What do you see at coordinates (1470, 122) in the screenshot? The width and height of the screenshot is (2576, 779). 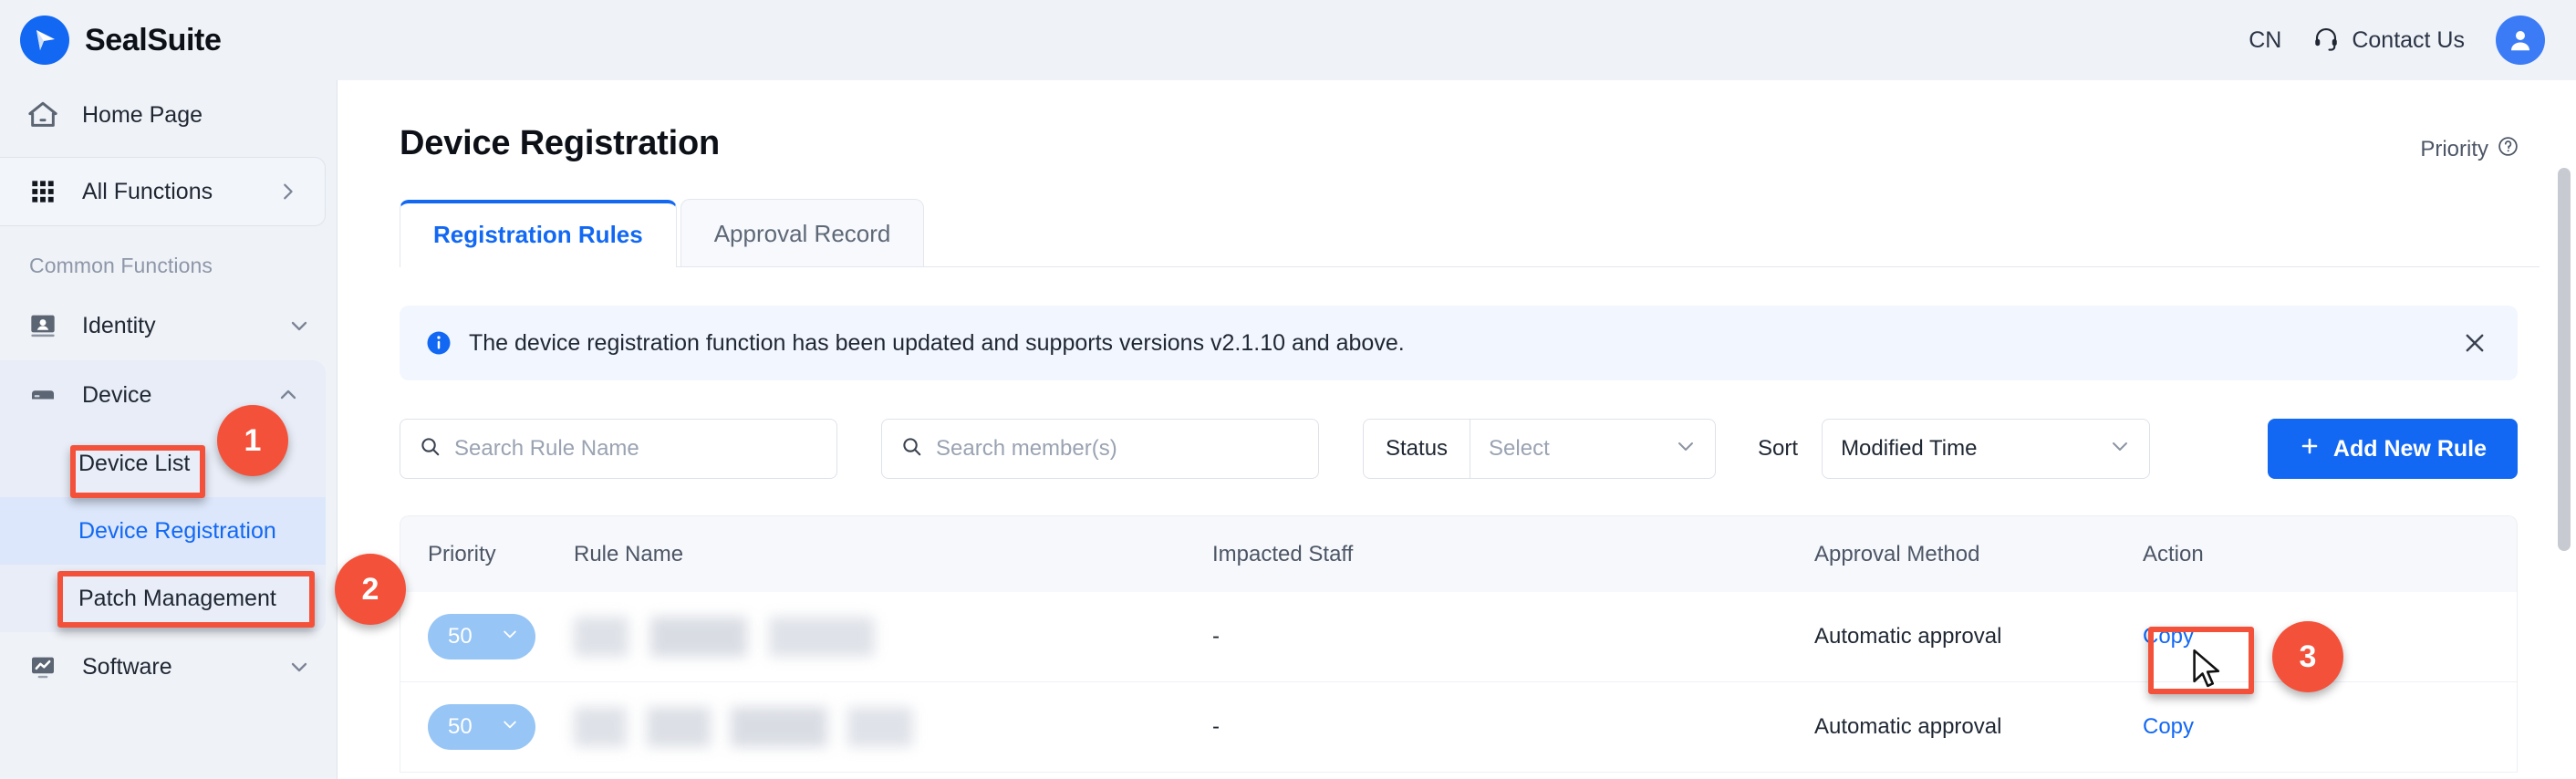 I see `page-header: Device Registration Priority` at bounding box center [1470, 122].